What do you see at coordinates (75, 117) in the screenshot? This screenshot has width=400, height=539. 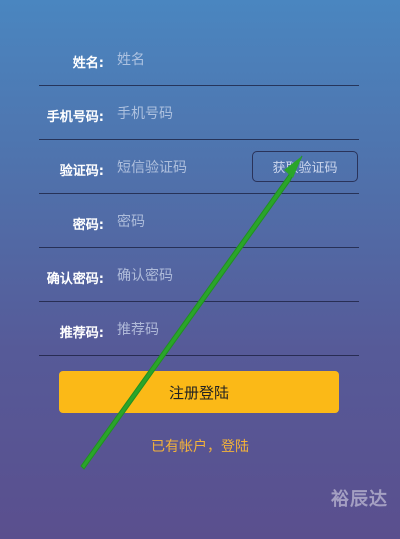 I see `phone-label: 手机号码:` at bounding box center [75, 117].